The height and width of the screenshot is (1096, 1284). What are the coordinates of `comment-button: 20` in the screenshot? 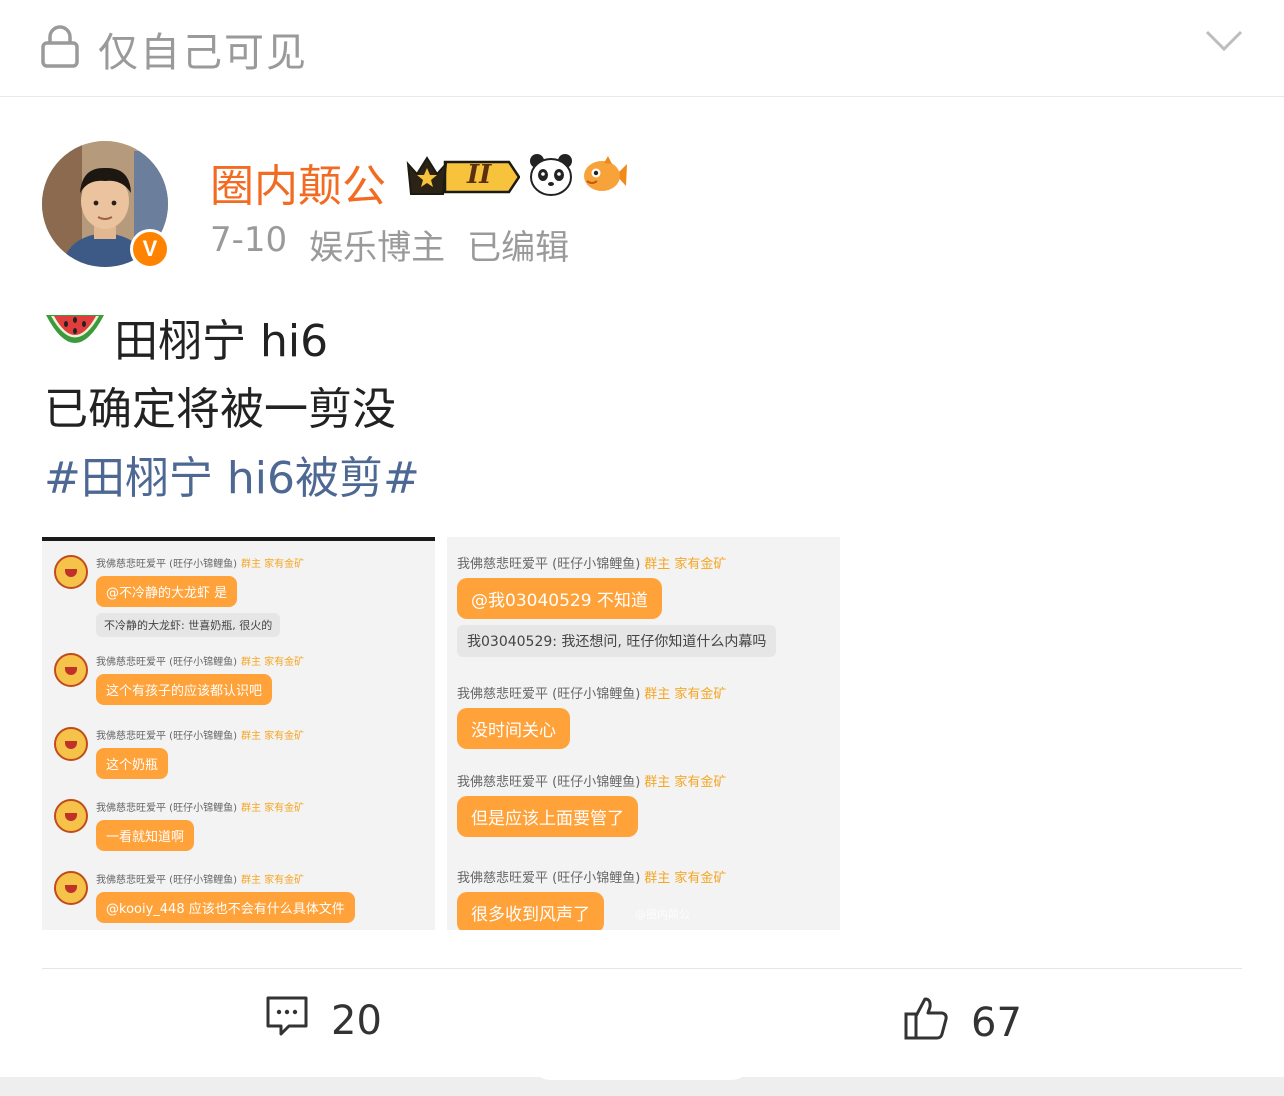 It's located at (323, 1021).